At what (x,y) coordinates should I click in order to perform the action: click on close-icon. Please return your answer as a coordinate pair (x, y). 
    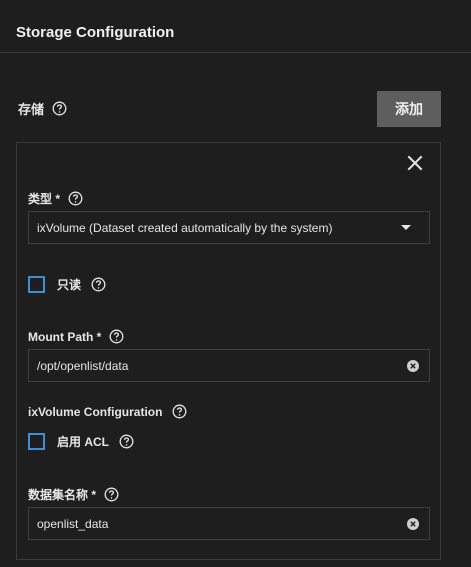
    Looking at the image, I should click on (415, 163).